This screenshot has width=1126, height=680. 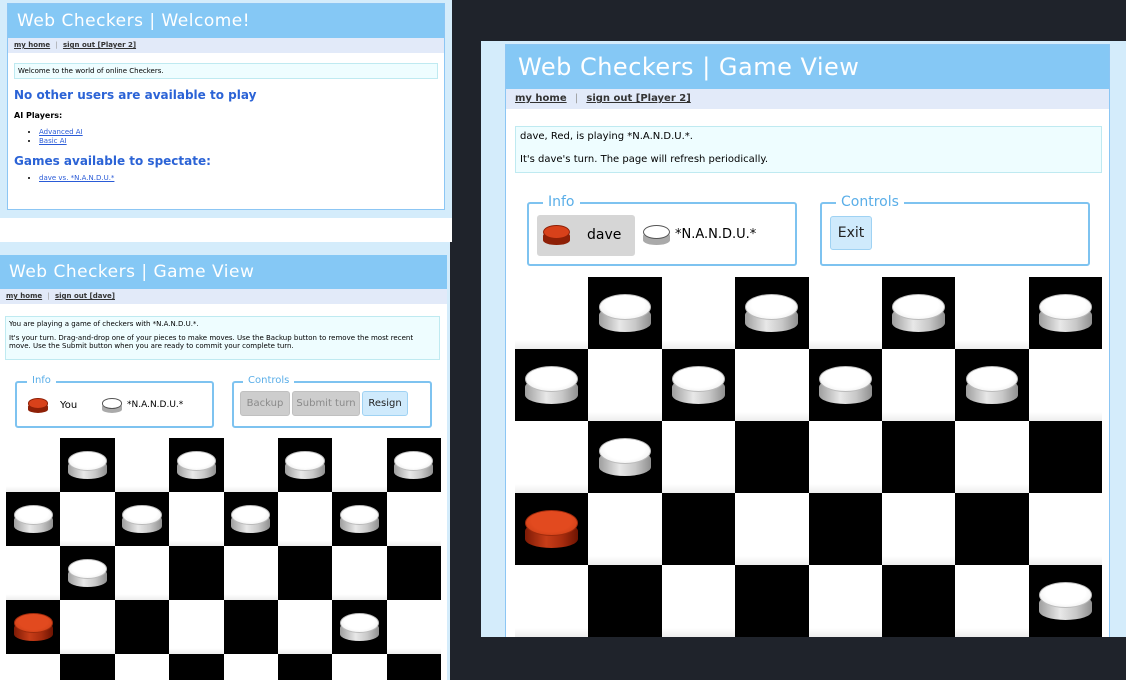 I want to click on exit-button: Exit, so click(x=851, y=233).